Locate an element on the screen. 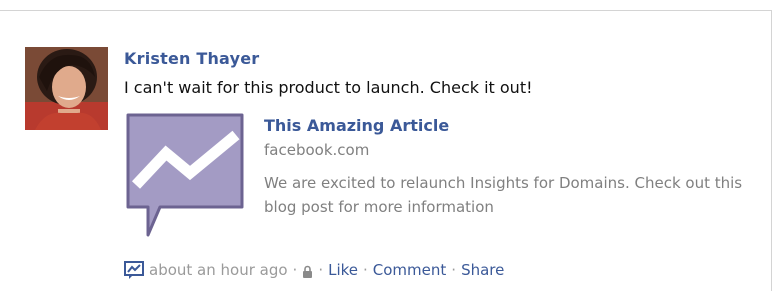 This screenshot has width=773, height=291. share-link: Share is located at coordinates (482, 270).